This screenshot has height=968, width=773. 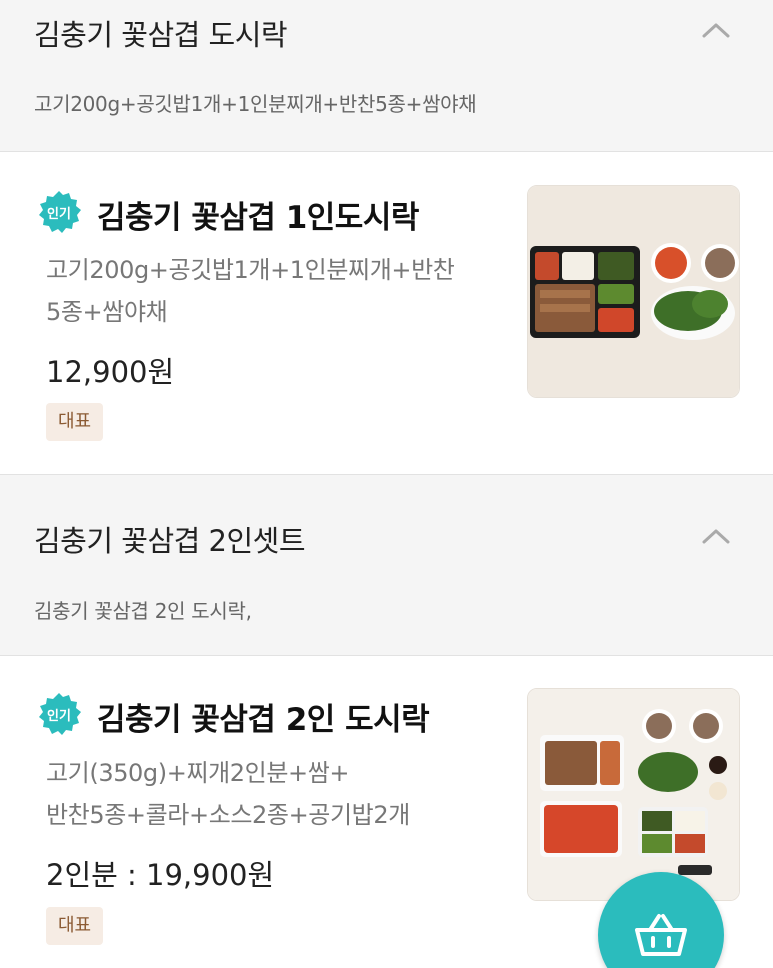 I want to click on category-description: 김충기 꽃삼겹 2인 도시락,, so click(x=143, y=611).